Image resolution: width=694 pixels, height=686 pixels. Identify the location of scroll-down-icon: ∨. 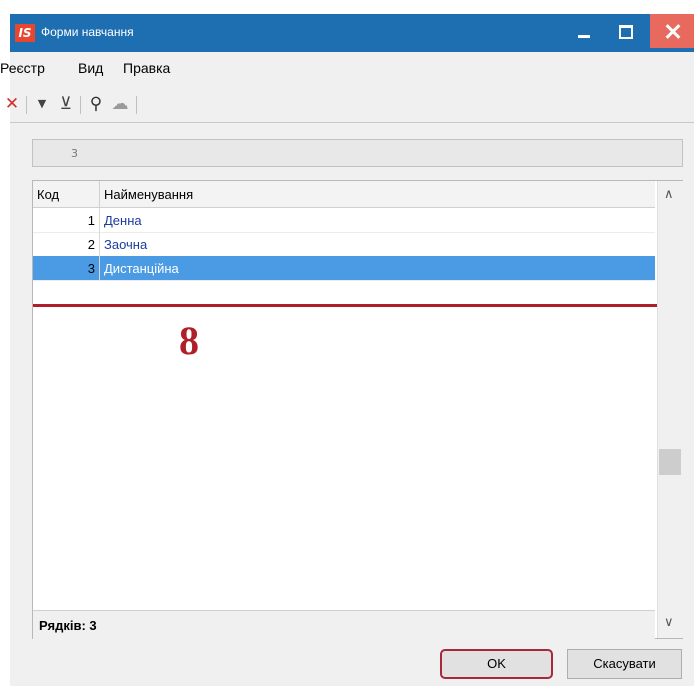
(669, 622).